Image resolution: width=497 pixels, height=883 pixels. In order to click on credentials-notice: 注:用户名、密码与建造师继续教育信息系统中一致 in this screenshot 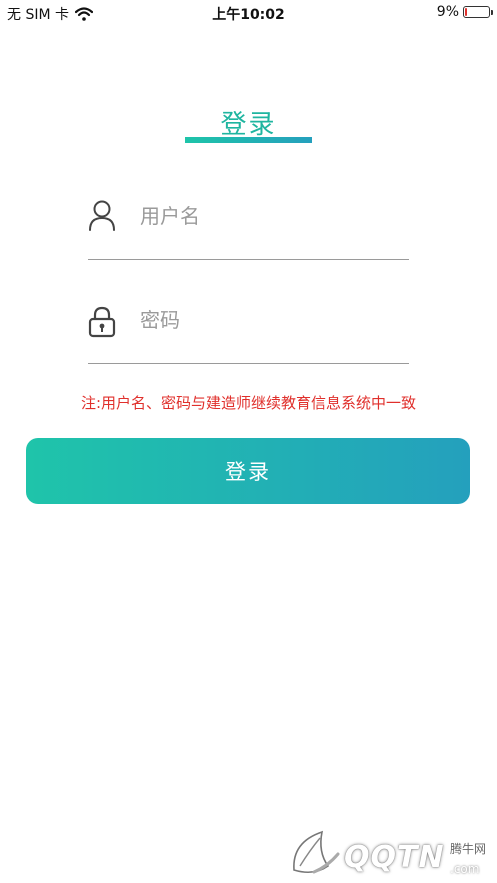, I will do `click(248, 403)`.